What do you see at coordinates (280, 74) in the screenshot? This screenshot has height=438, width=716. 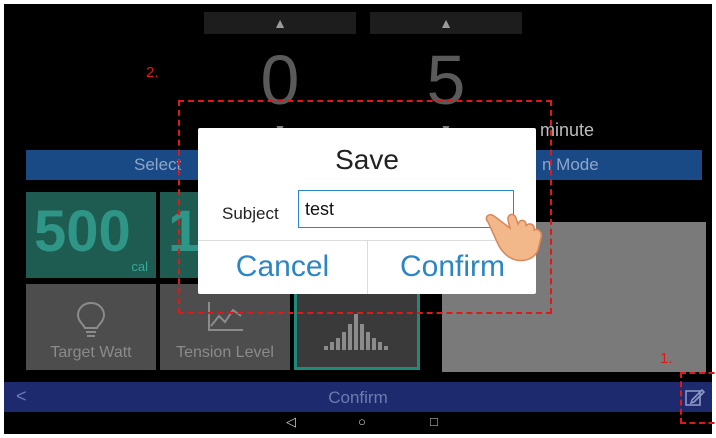 I see `hours-picker: ▲ 0 ▼` at bounding box center [280, 74].